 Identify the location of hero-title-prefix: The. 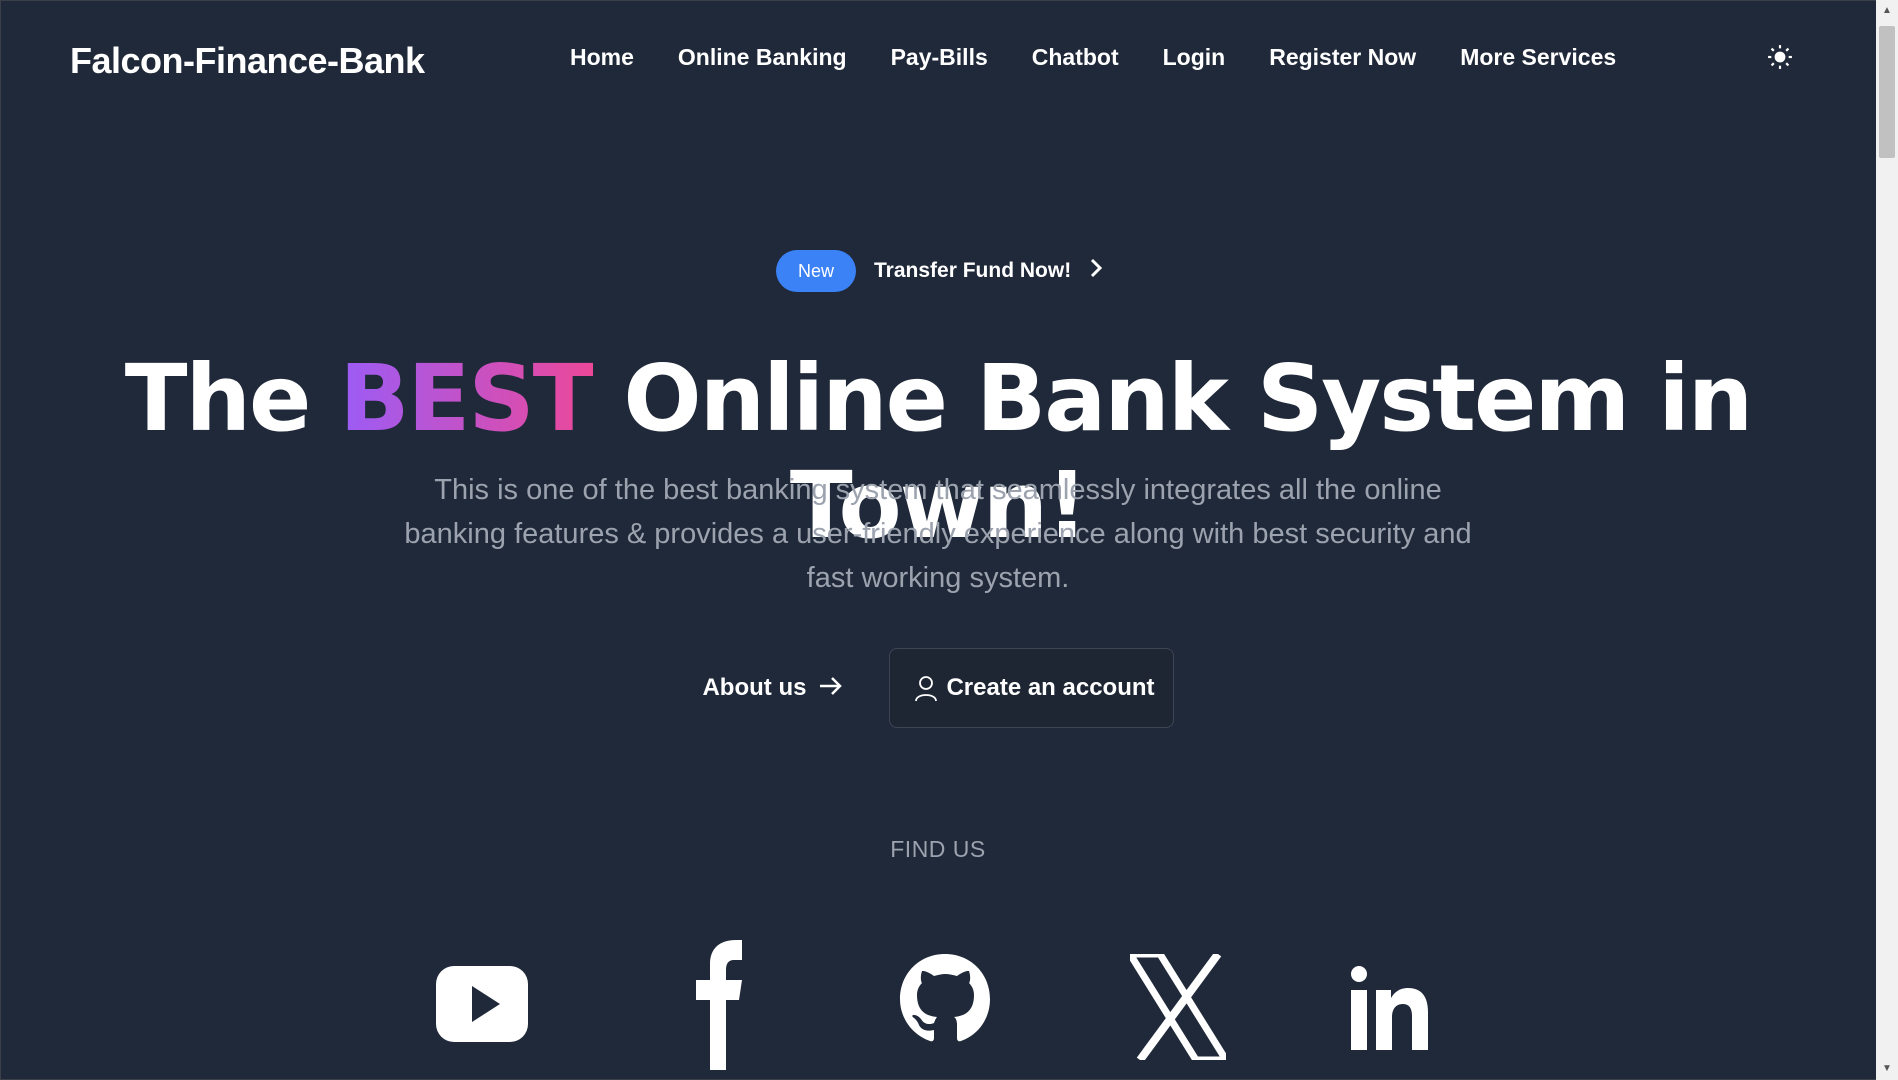
(218, 398).